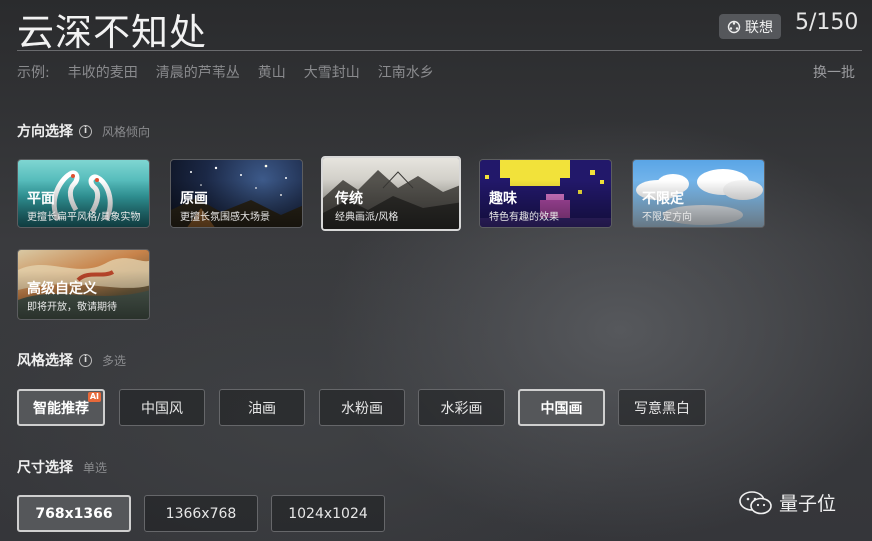 The width and height of the screenshot is (872, 541). I want to click on direction-card-unrestricted: 不限定 不限定方向, so click(698, 193).